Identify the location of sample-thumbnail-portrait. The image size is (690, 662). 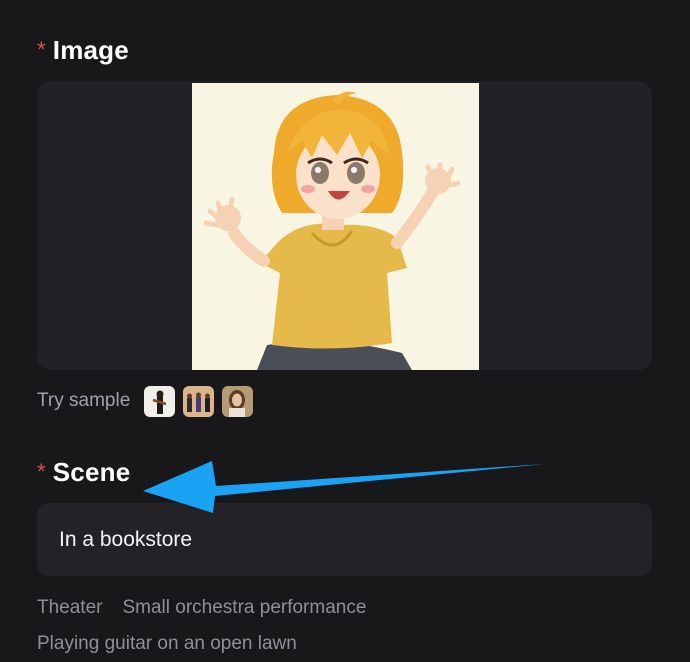
(238, 401).